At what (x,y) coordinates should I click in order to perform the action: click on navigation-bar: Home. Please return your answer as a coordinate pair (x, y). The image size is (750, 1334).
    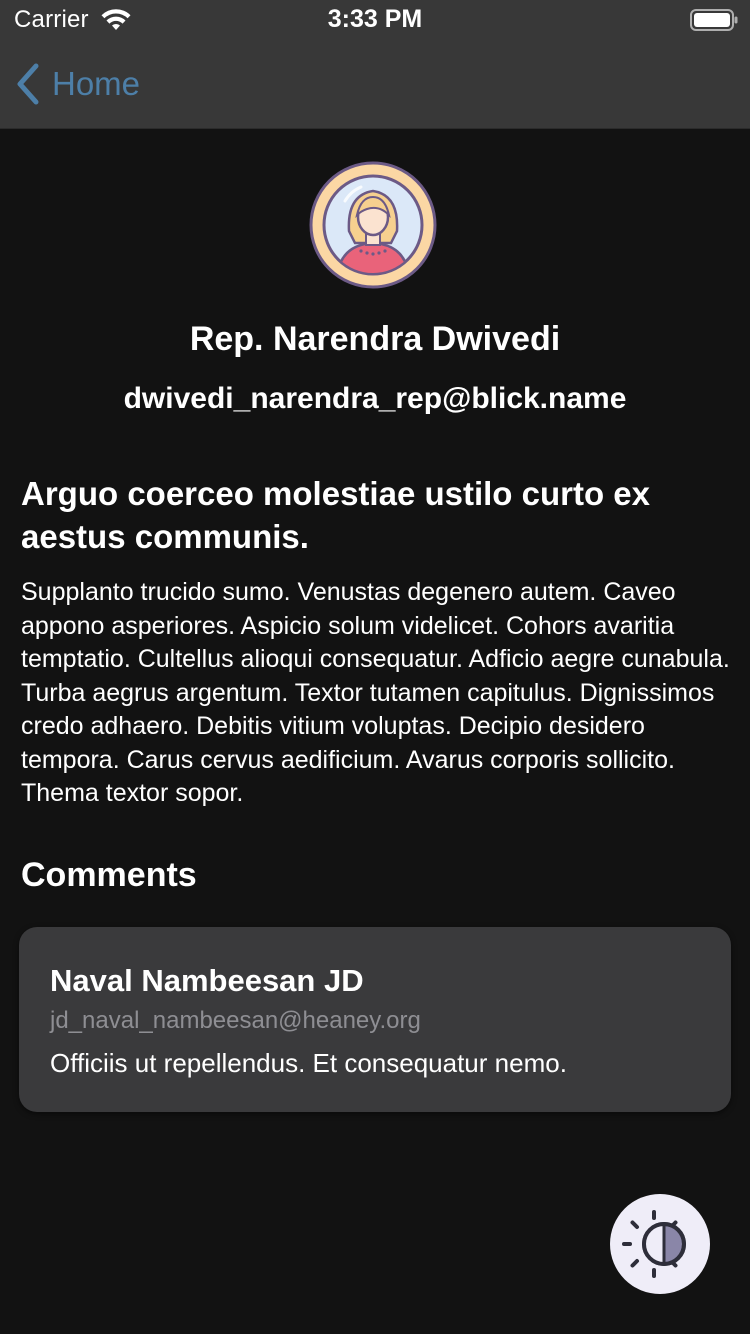
    Looking at the image, I should click on (375, 84).